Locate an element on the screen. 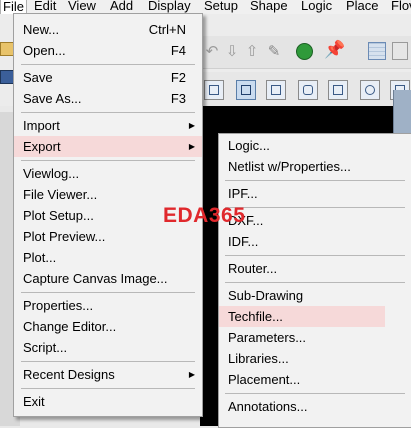 The width and height of the screenshot is (411, 428). menu-item-shortcut: F2 is located at coordinates (178, 77).